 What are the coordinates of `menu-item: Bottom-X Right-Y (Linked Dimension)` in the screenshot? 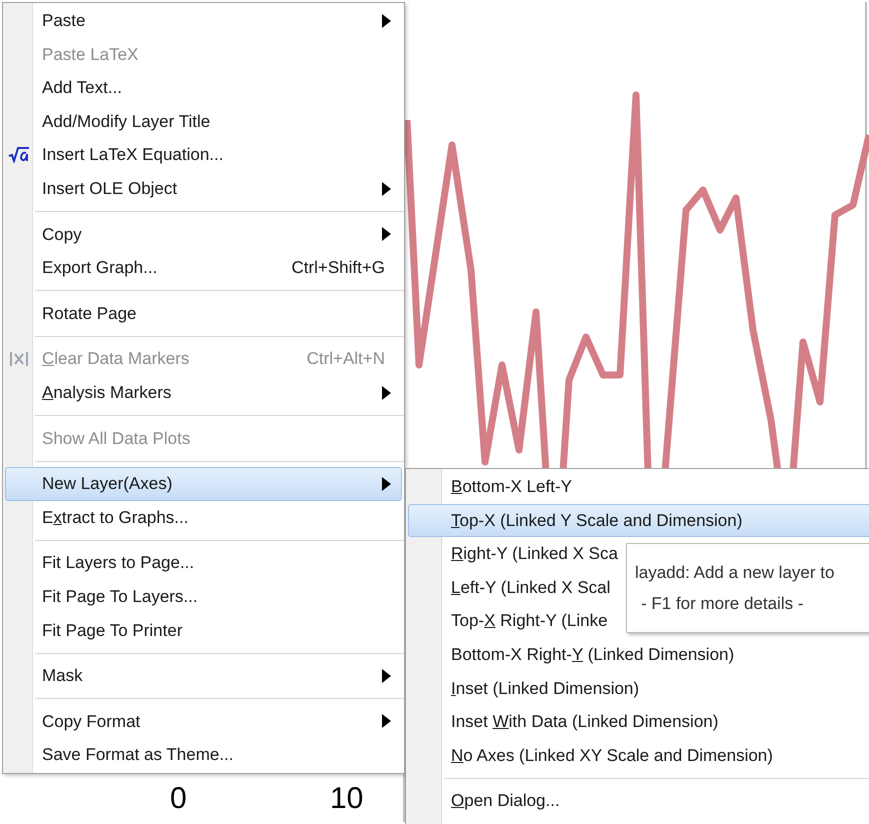 It's located at (638, 655).